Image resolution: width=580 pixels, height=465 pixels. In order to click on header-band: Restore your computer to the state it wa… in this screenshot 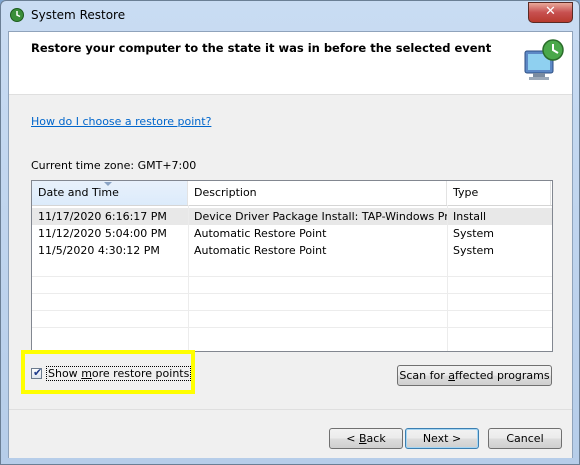, I will do `click(290, 63)`.